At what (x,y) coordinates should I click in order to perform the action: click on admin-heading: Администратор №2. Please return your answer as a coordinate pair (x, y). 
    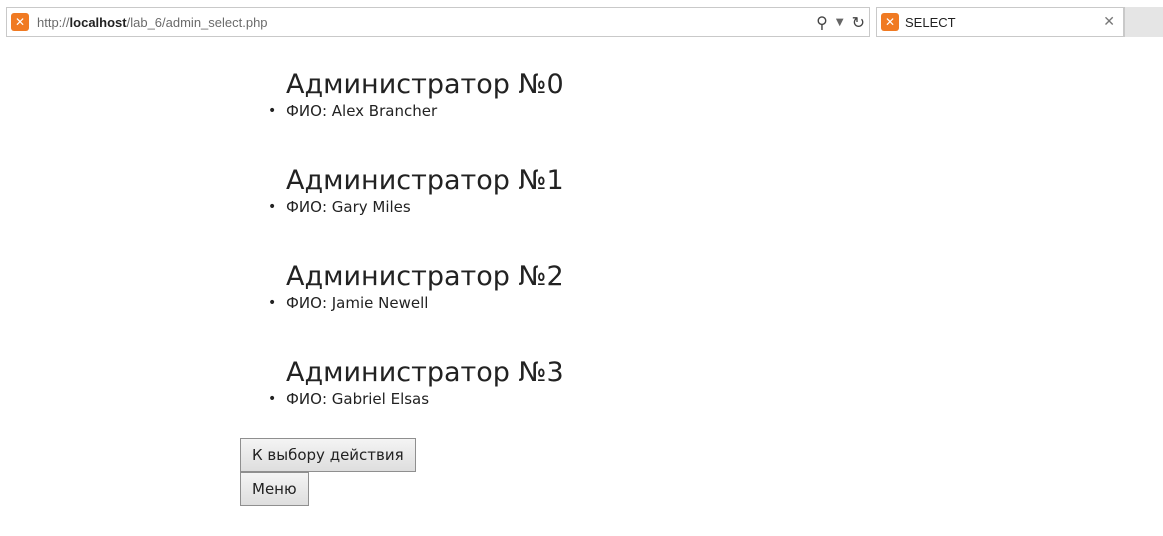
    Looking at the image, I should click on (425, 276).